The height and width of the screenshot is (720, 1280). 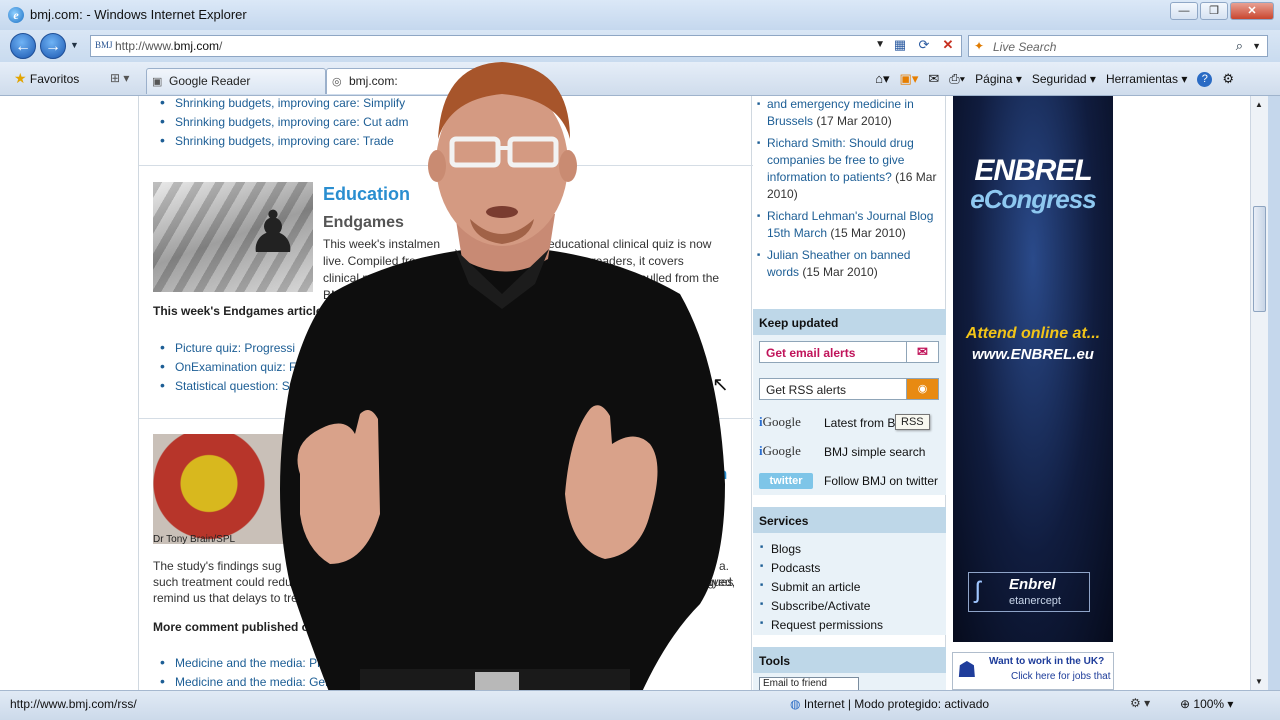 I want to click on mail-icon: ✉, so click(x=933, y=79).